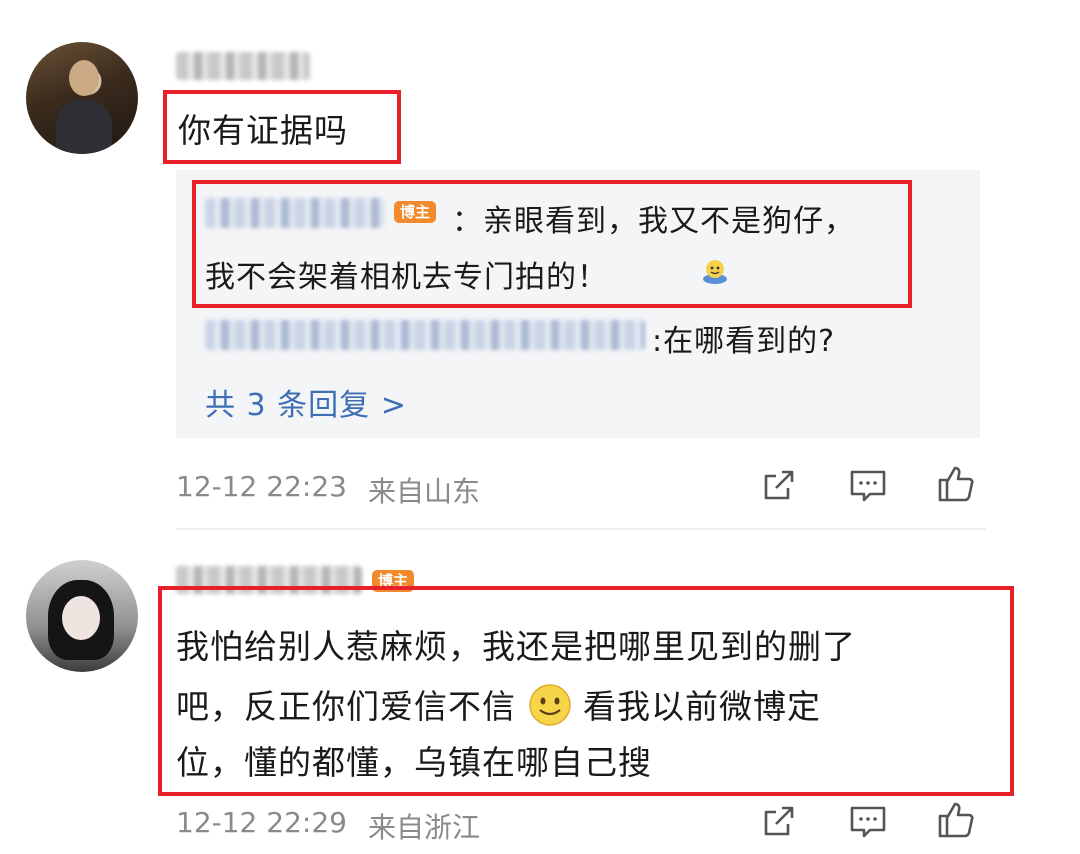  I want to click on more-replies-link: 共 3 条回复 >, so click(306, 402).